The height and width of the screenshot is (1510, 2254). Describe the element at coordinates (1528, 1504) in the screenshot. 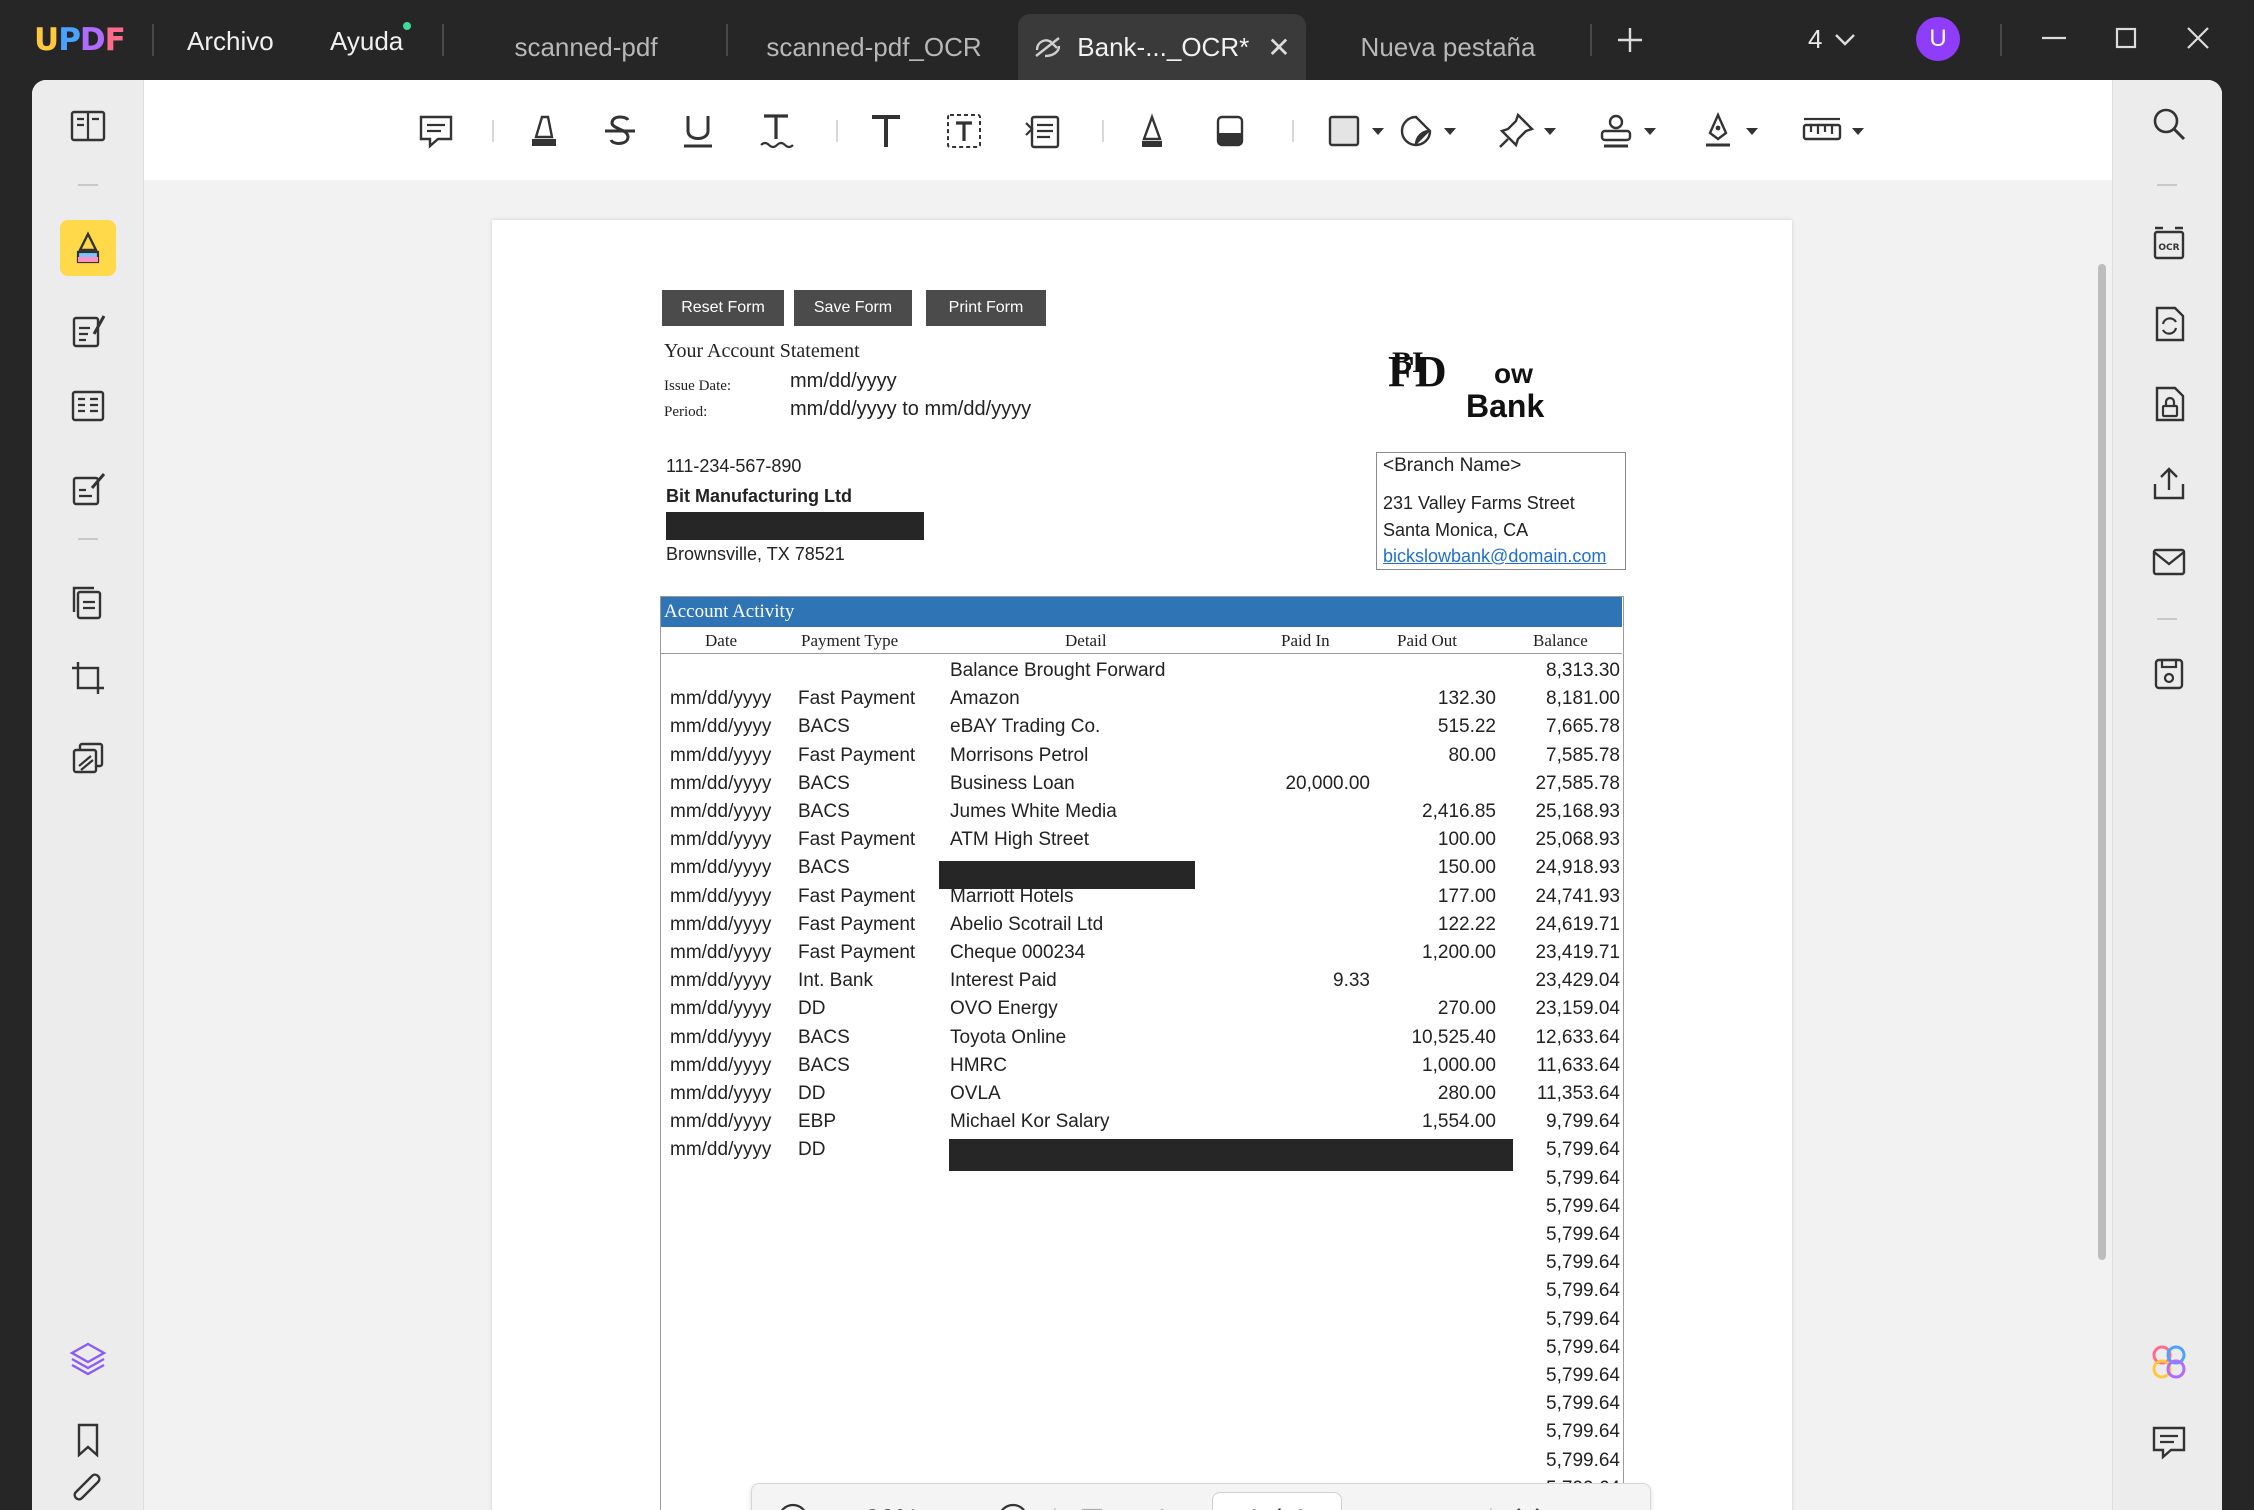

I see `close-zoom-bar-icon` at that location.